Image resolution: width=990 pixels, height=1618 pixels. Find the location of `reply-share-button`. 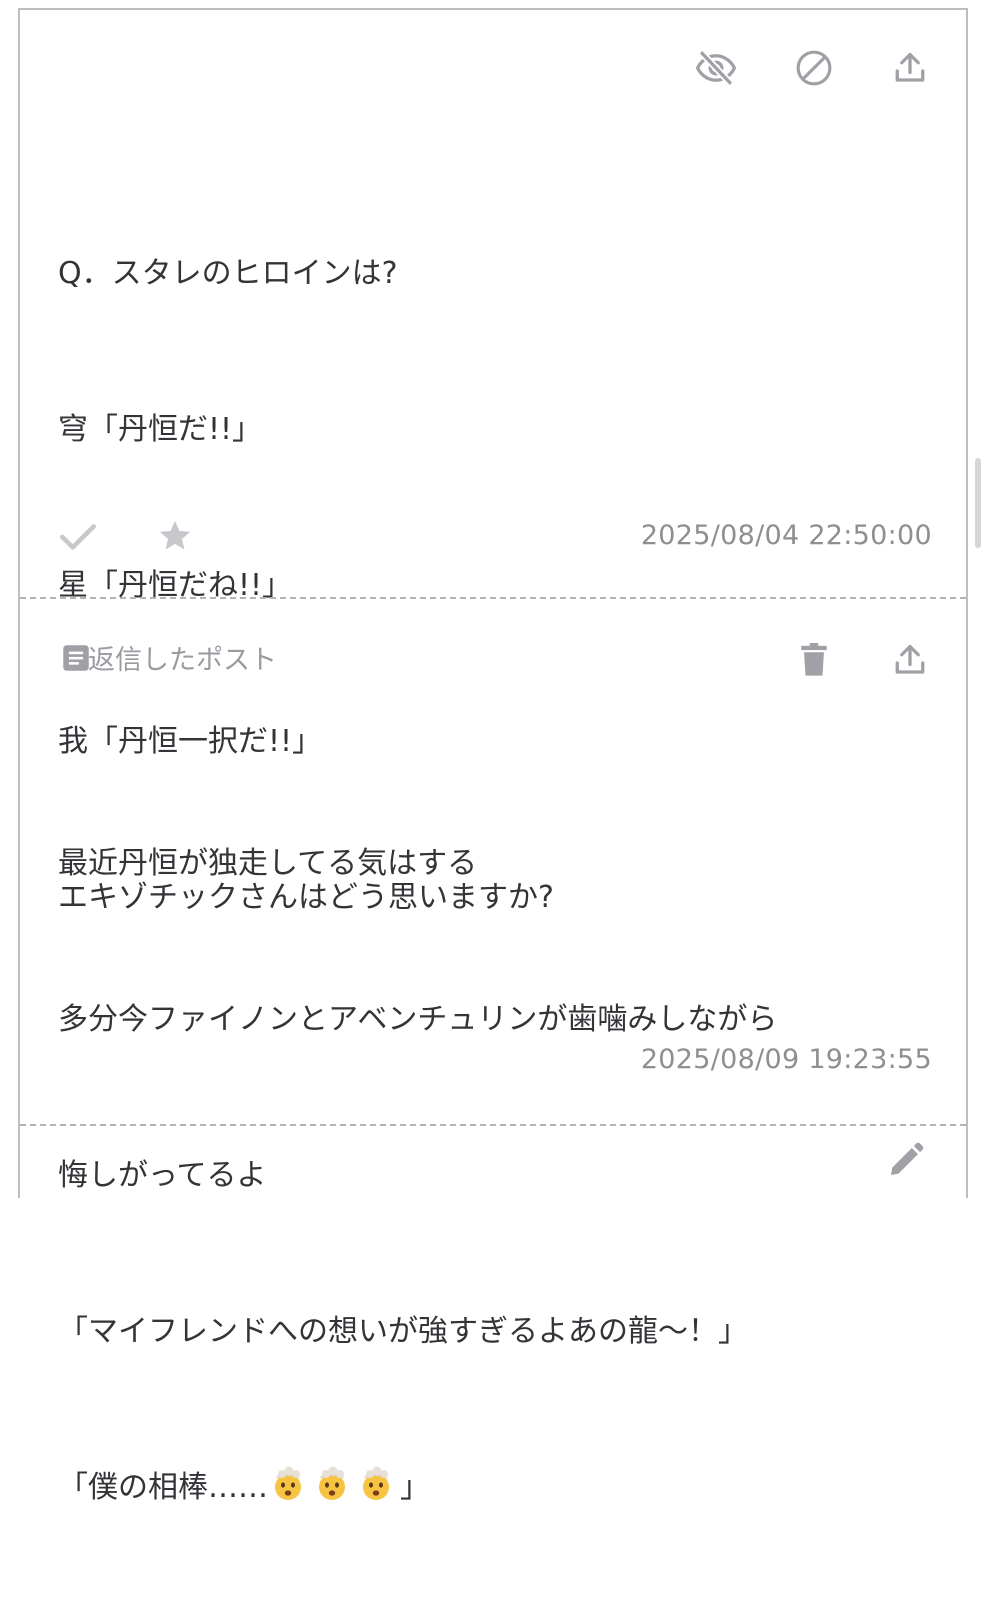

reply-share-button is located at coordinates (910, 660).